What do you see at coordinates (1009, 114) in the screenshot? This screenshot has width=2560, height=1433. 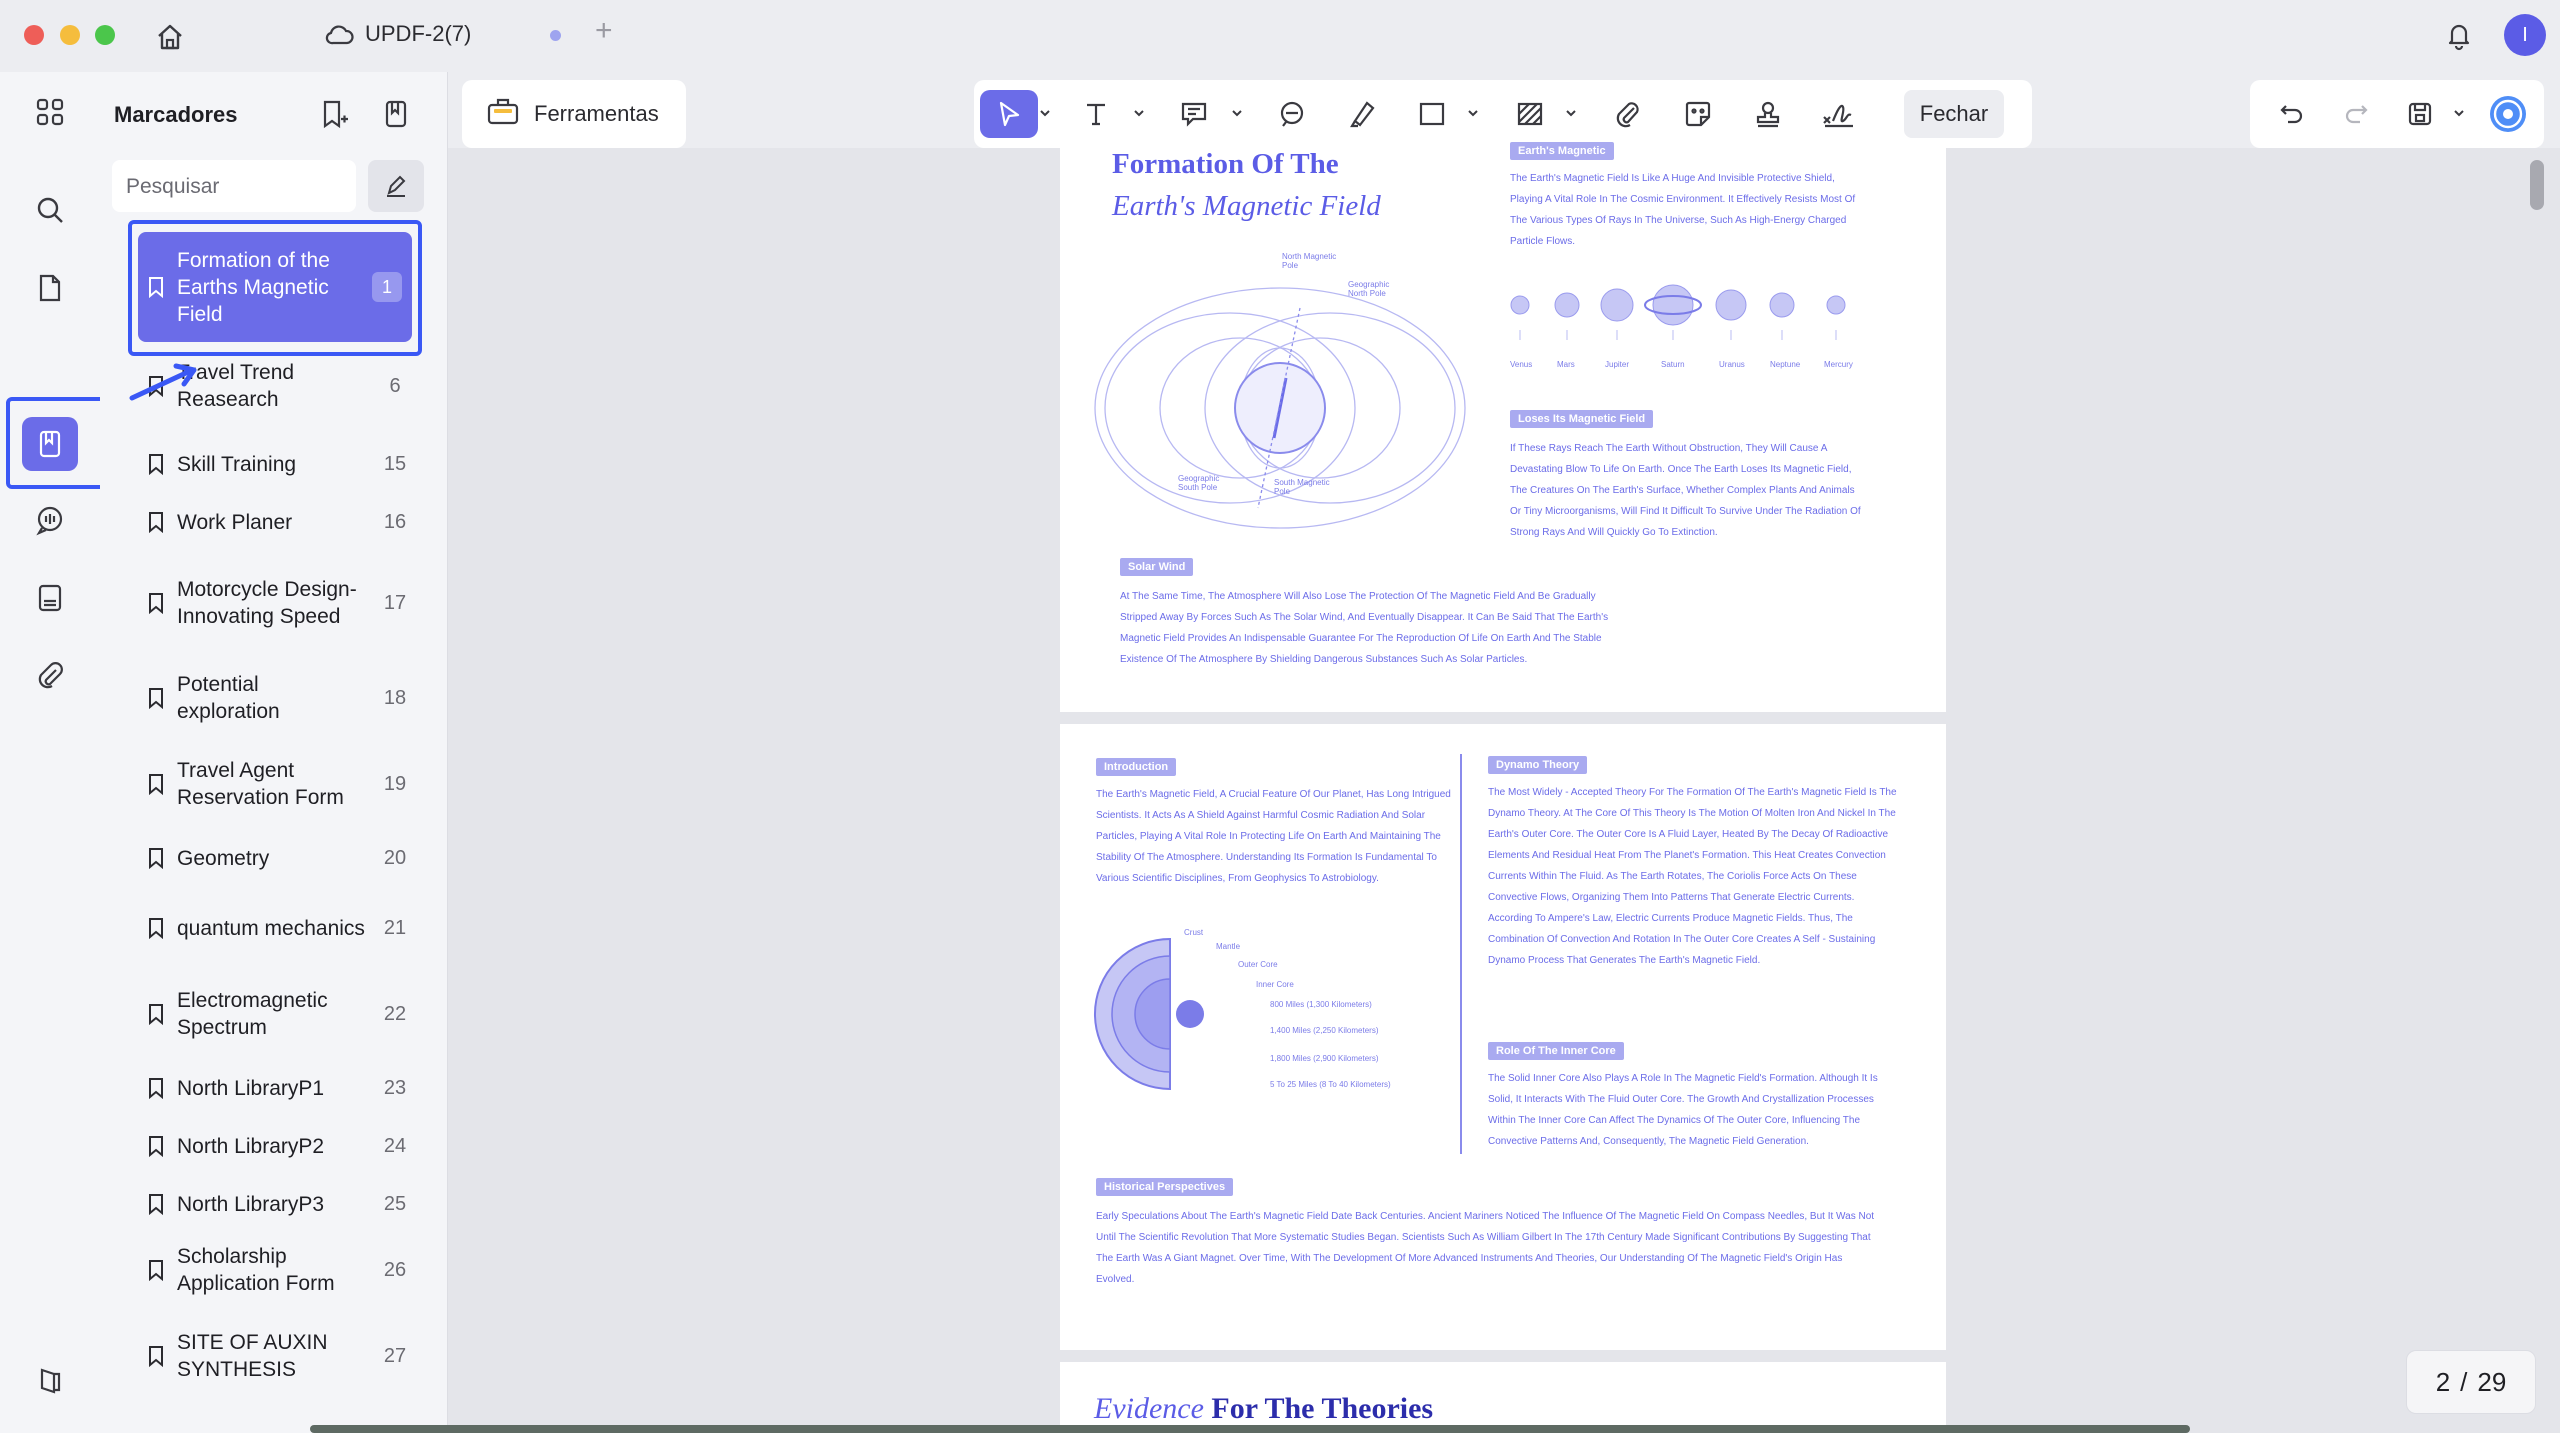 I see `select-cursor-icon` at bounding box center [1009, 114].